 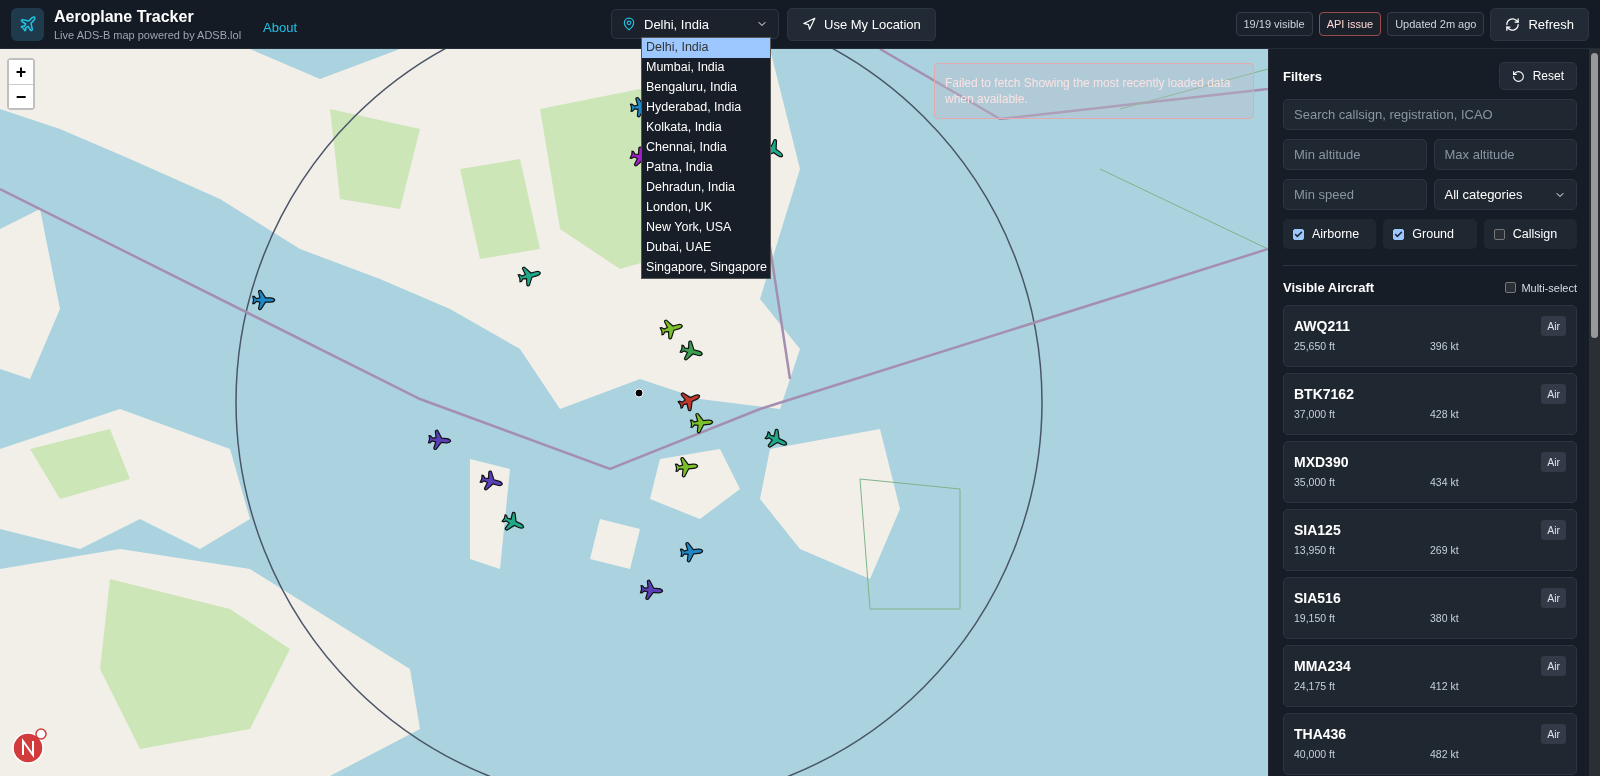 I want to click on speed-text: 428 kt, so click(x=1445, y=414).